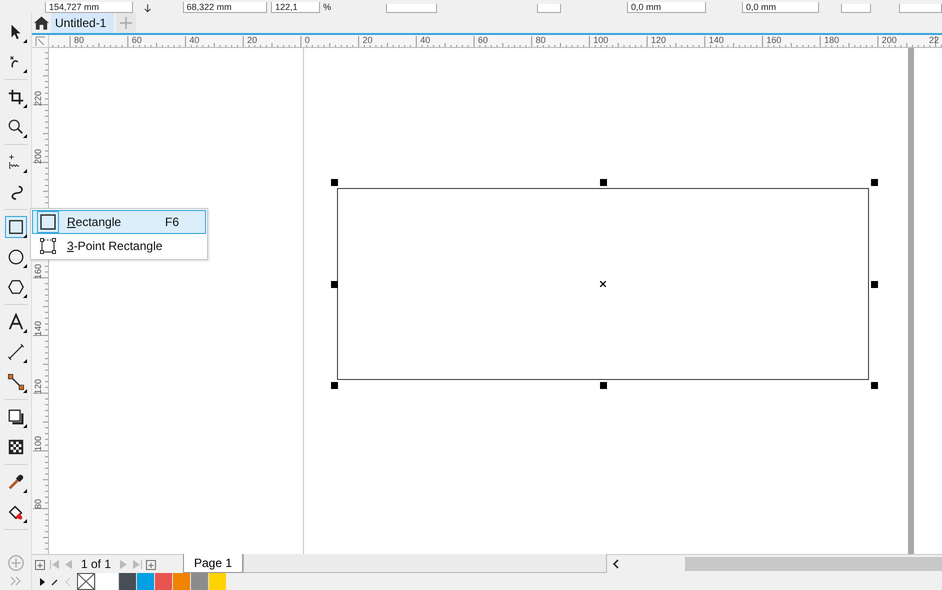 The width and height of the screenshot is (942, 590). What do you see at coordinates (616, 564) in the screenshot?
I see `chevron-left-icon` at bounding box center [616, 564].